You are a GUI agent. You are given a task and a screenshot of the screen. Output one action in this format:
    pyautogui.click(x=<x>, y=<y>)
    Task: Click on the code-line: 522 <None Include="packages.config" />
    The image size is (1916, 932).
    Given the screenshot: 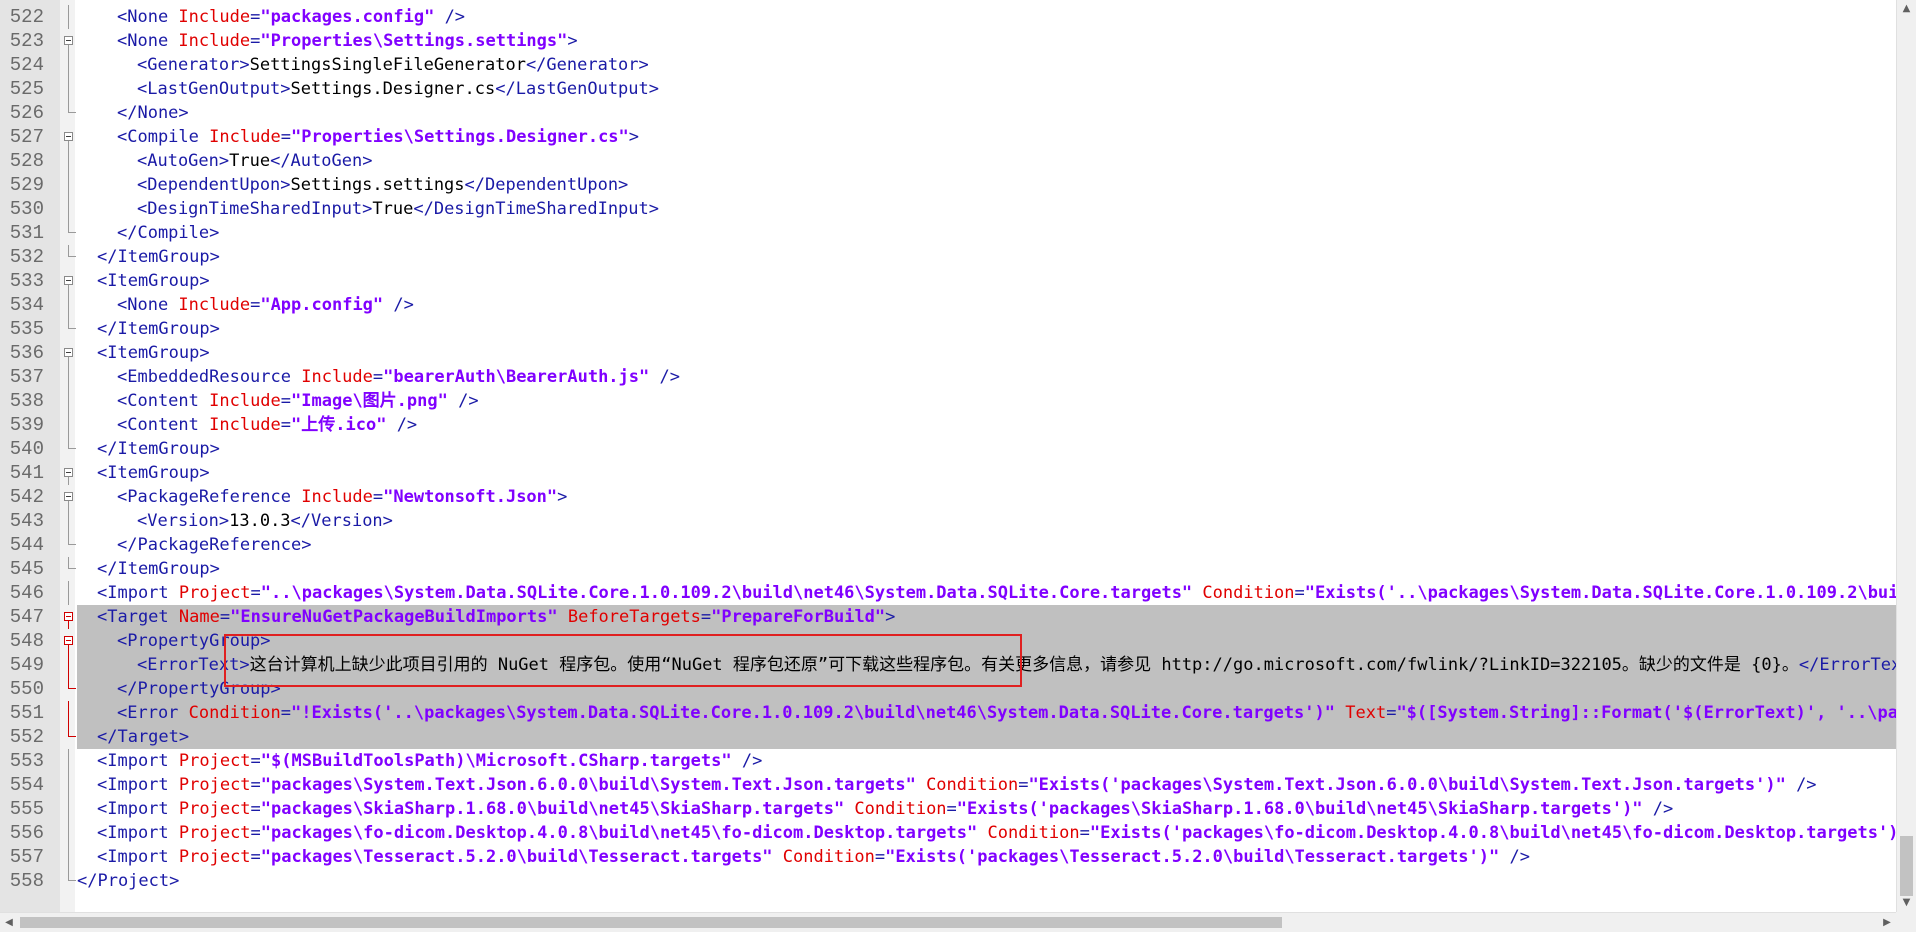 What is the action you would take?
    pyautogui.click(x=948, y=17)
    